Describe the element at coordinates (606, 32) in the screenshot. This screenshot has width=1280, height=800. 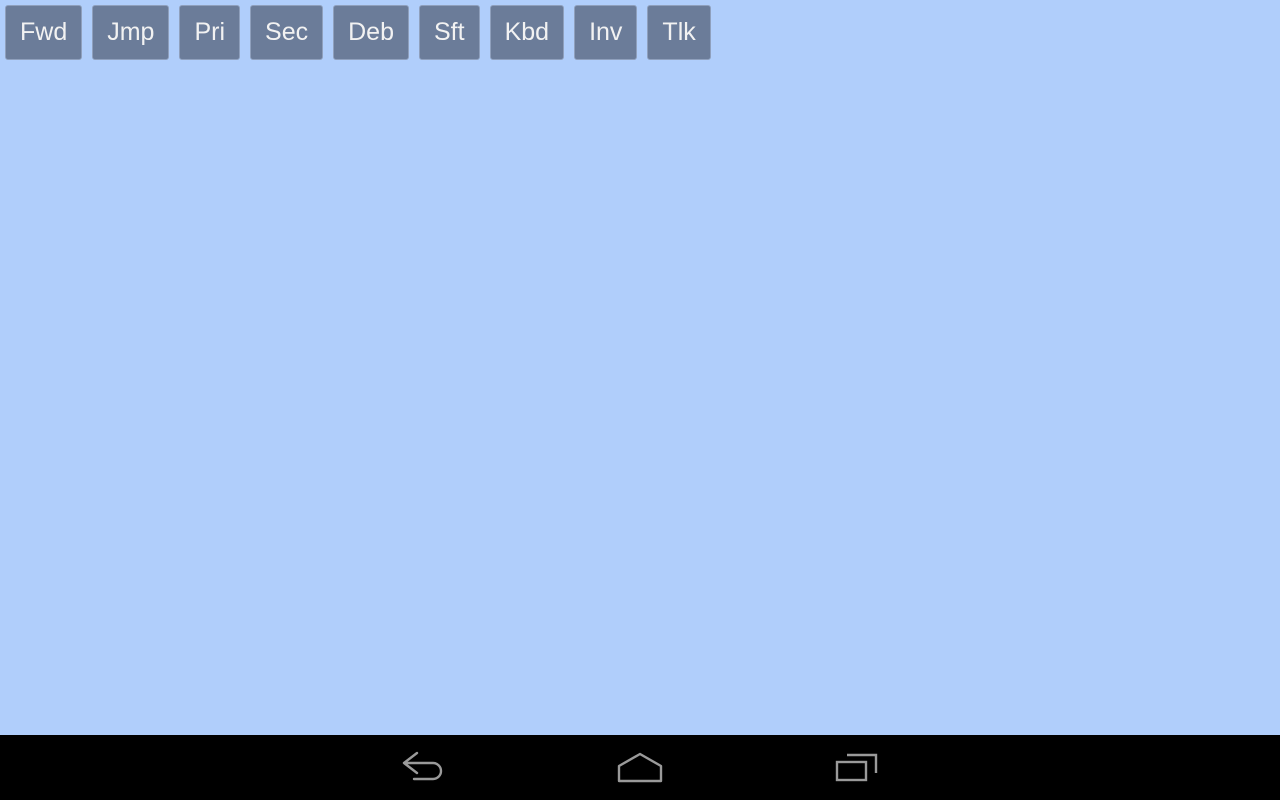
I see `button-inv: Inv` at that location.